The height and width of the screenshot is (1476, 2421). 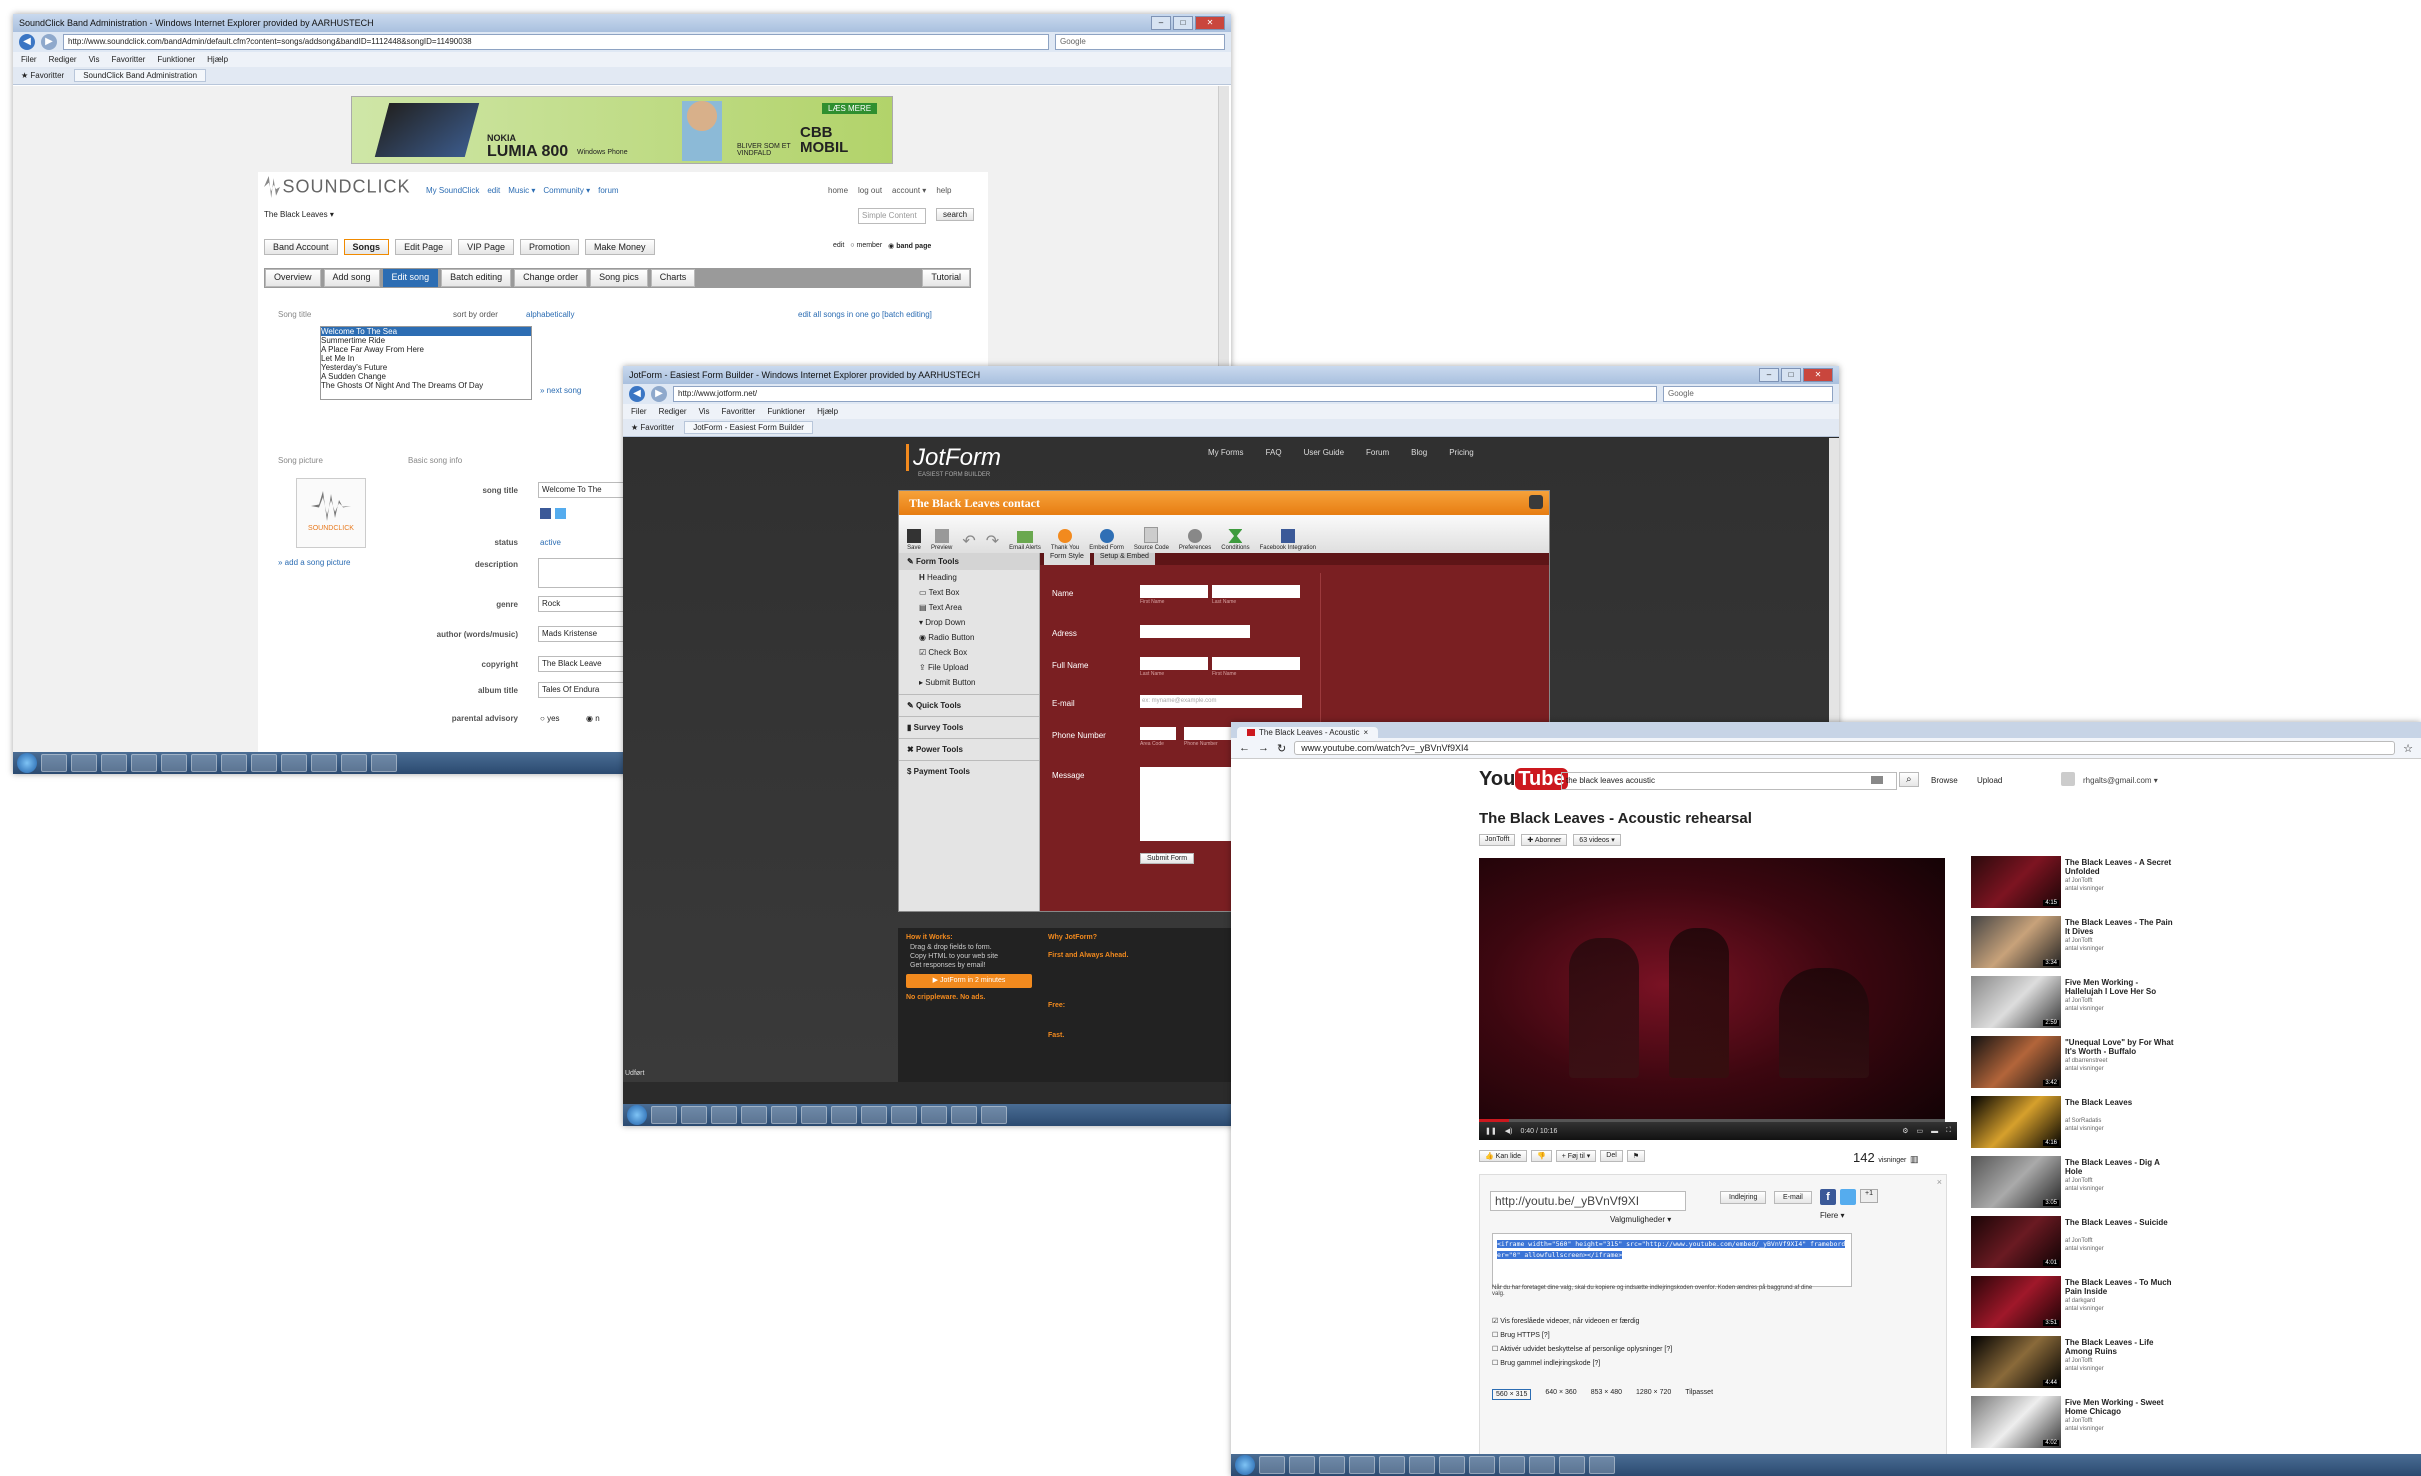 What do you see at coordinates (1288, 540) in the screenshot?
I see `facebook-integration-button: Facebook Integration` at bounding box center [1288, 540].